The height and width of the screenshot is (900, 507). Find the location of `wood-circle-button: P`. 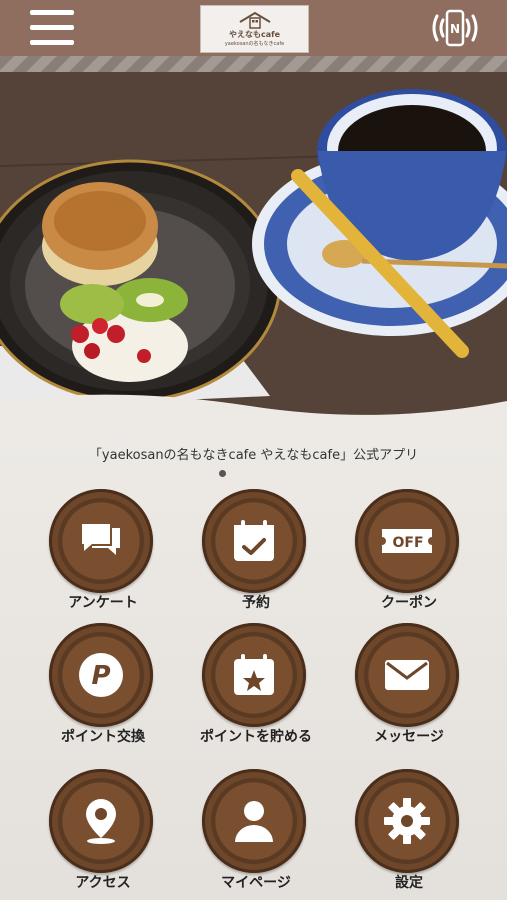

wood-circle-button: P is located at coordinates (101, 675).